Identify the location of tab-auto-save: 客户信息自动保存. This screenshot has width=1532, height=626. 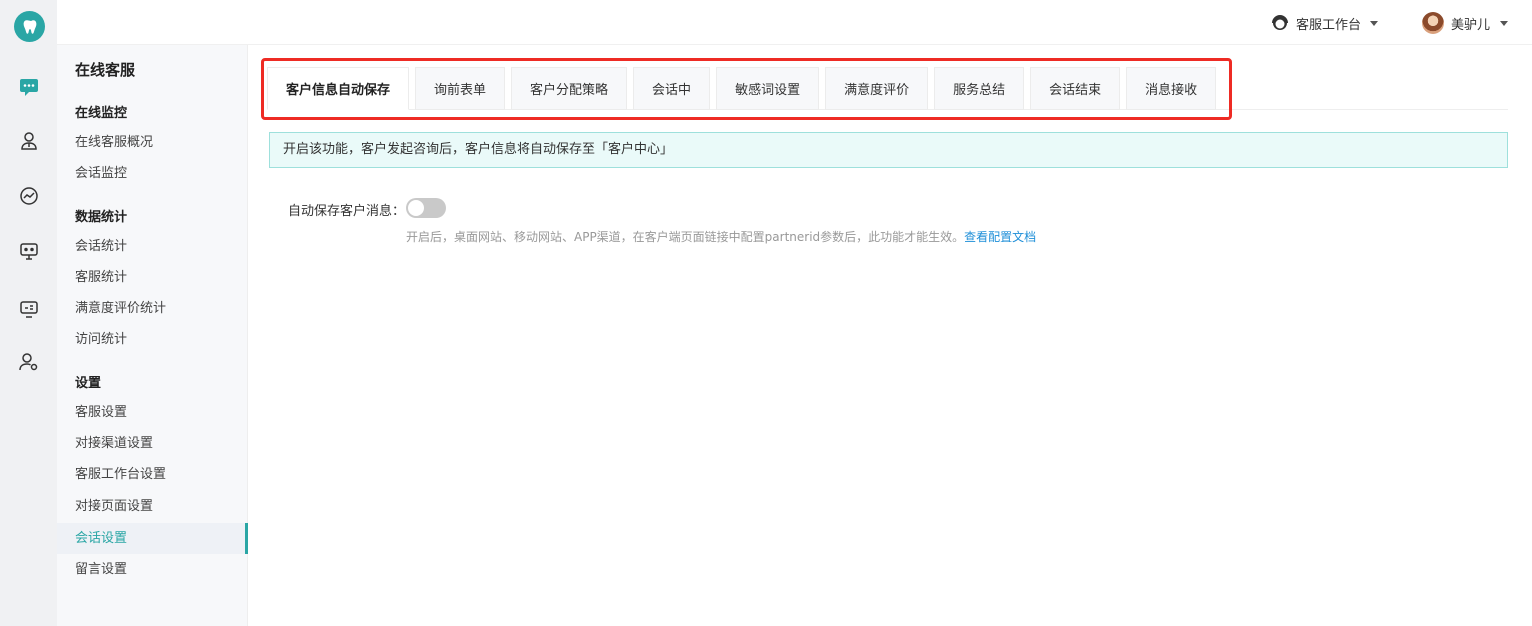
(338, 88).